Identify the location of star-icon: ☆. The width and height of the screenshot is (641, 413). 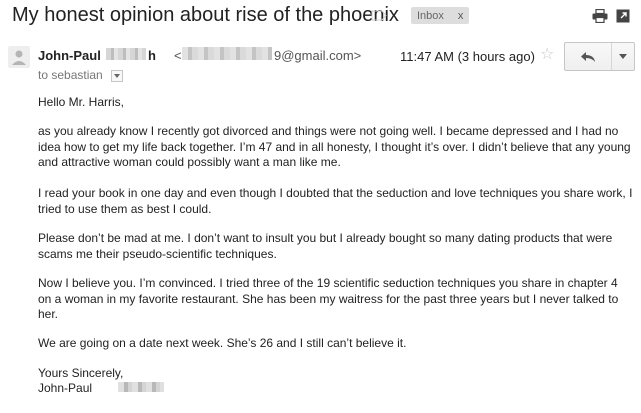
(547, 55).